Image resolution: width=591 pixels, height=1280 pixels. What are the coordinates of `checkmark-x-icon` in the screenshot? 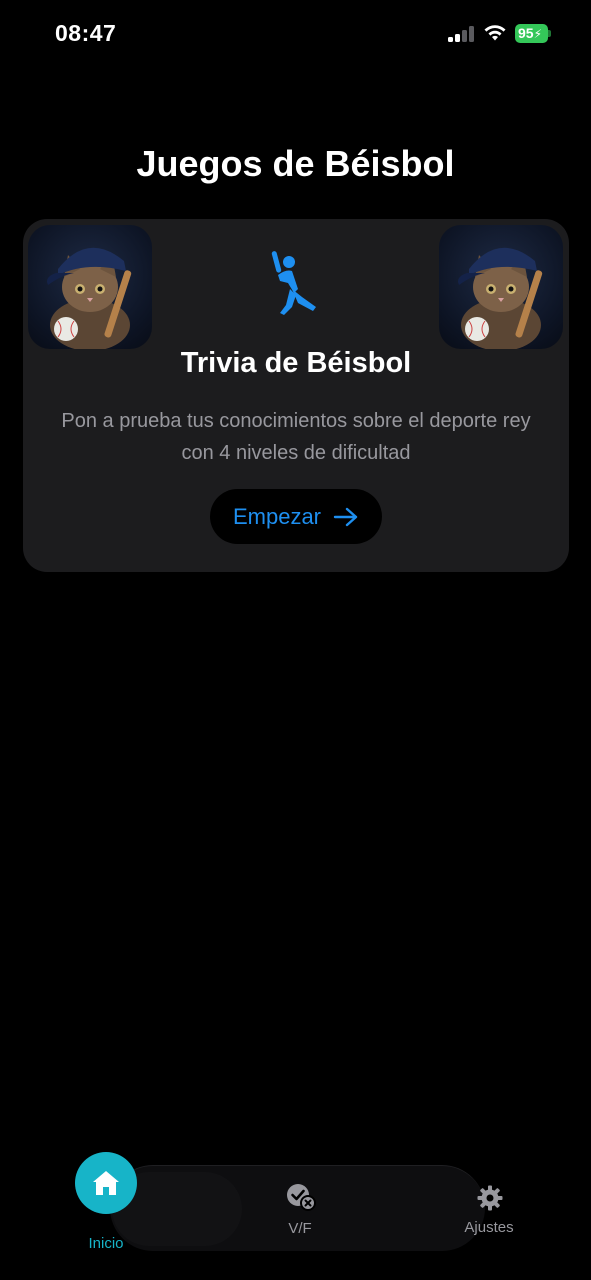 It's located at (301, 1197).